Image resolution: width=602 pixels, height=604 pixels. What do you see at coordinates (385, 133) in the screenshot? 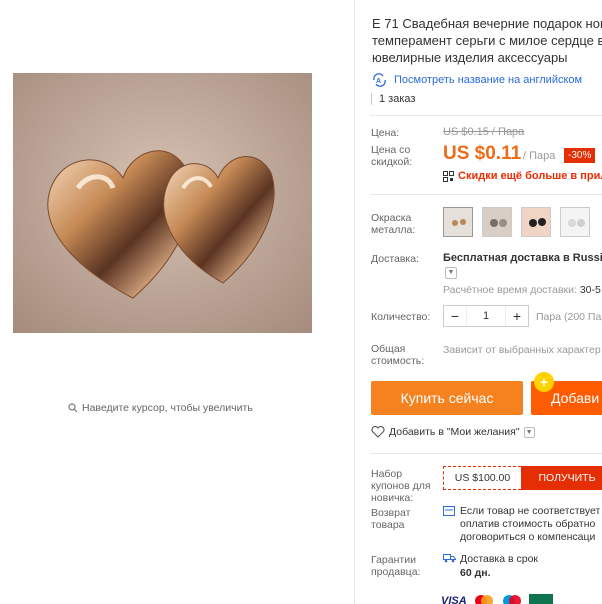
I see `price-label: Цена:` at bounding box center [385, 133].